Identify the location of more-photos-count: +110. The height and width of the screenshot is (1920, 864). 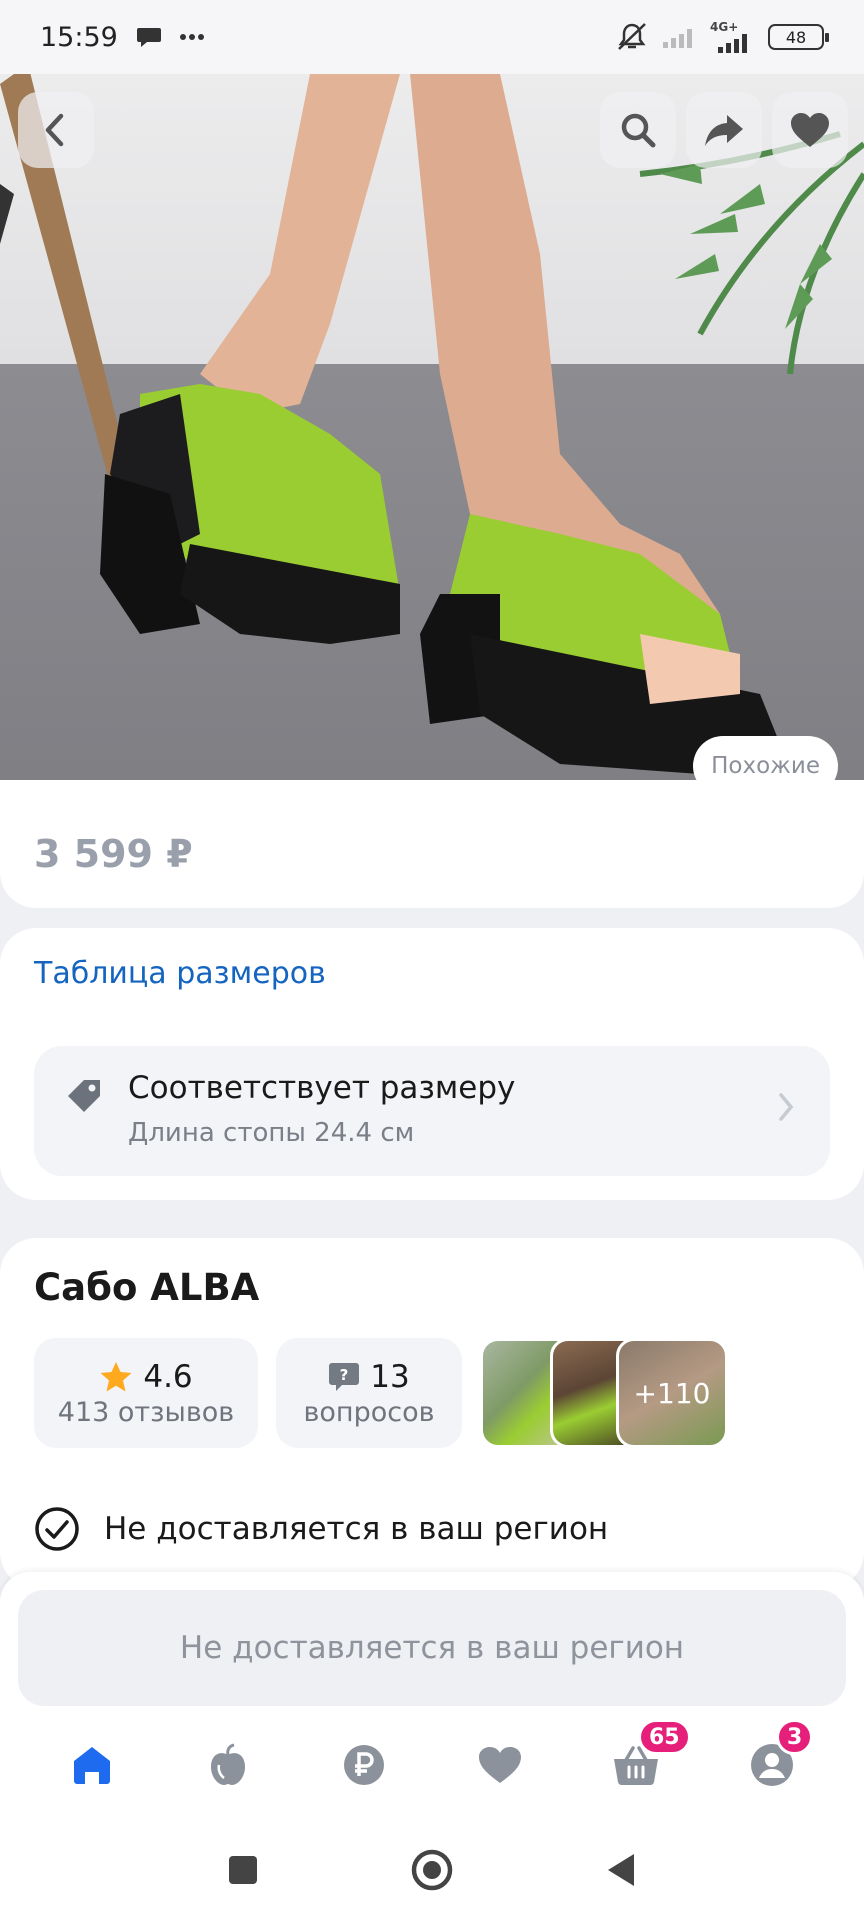
(672, 1393).